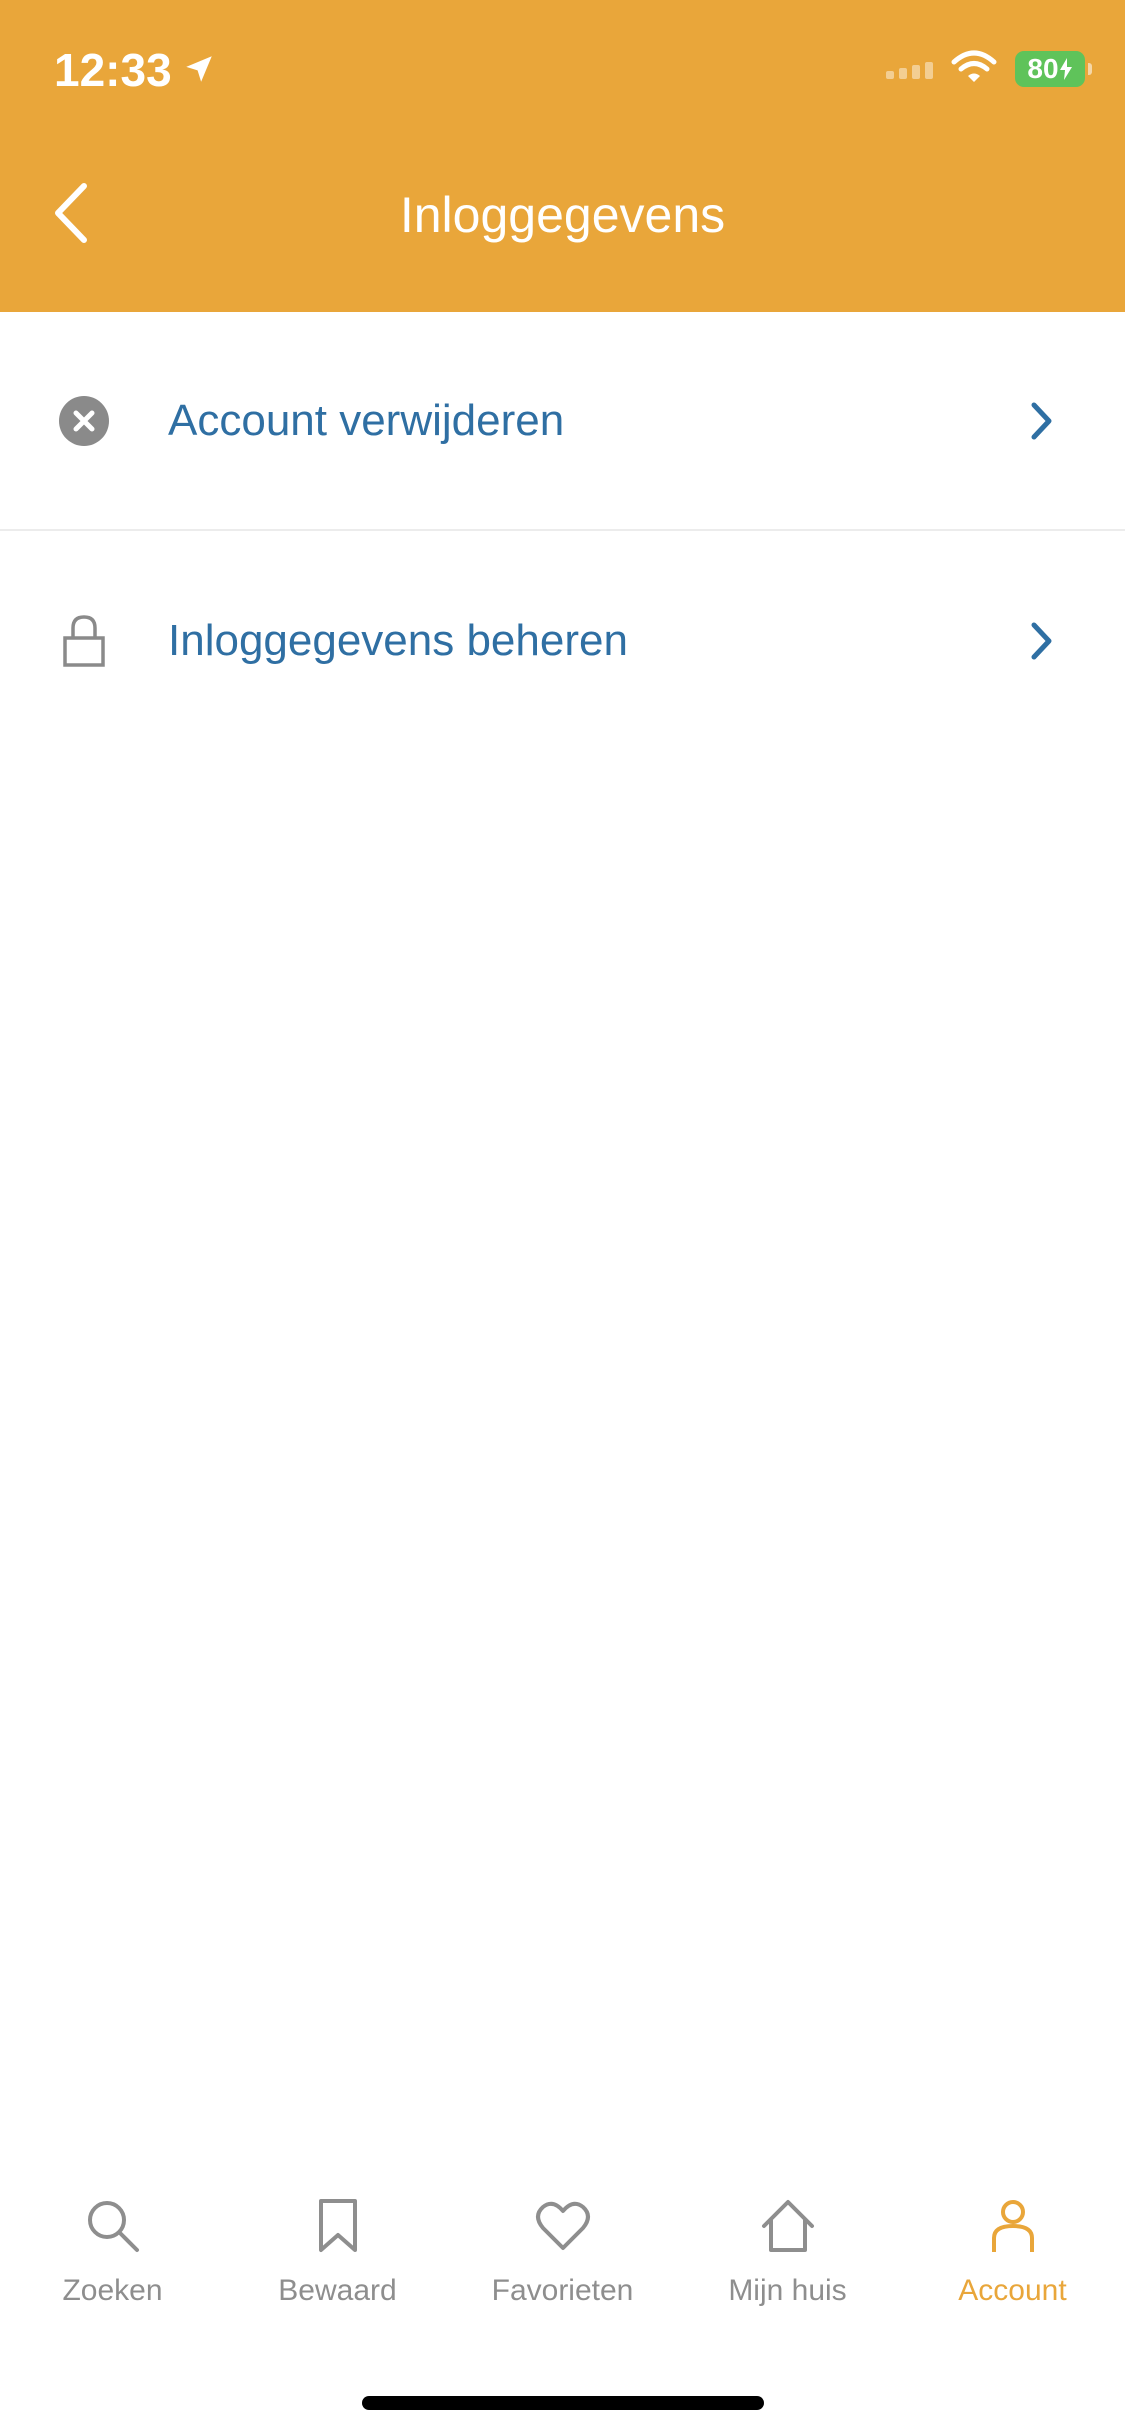 This screenshot has height=2436, width=1125. I want to click on battery-icon: 80, so click(1053, 69).